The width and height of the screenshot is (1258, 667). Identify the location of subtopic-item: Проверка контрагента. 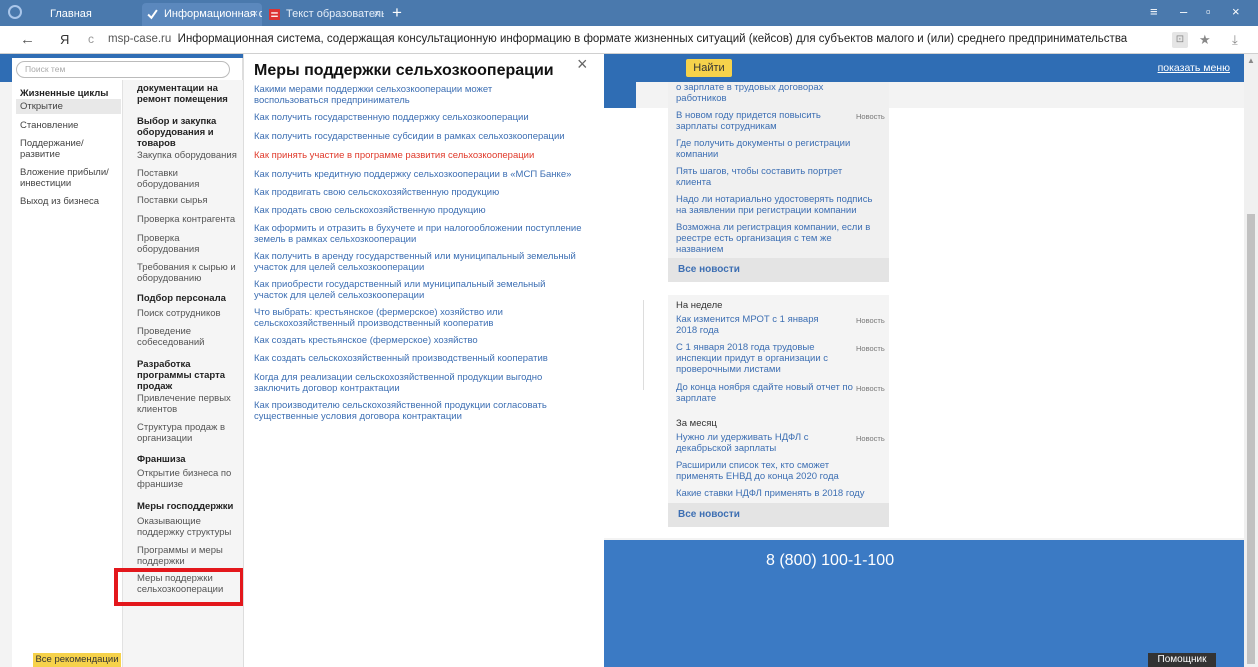
(190, 219).